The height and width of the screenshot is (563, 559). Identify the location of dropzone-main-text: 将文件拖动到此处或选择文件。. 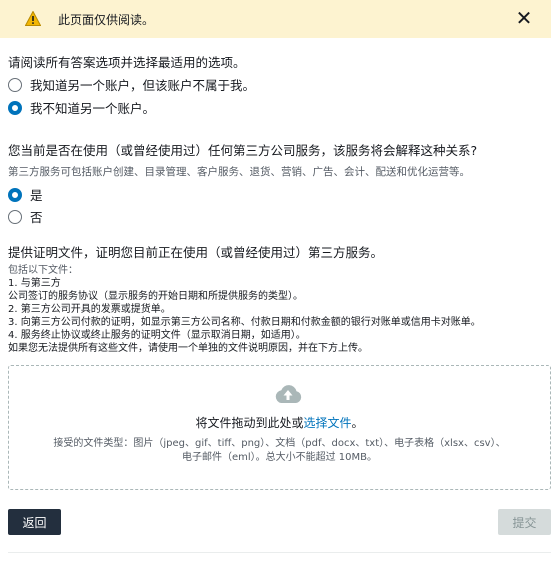
(279, 422).